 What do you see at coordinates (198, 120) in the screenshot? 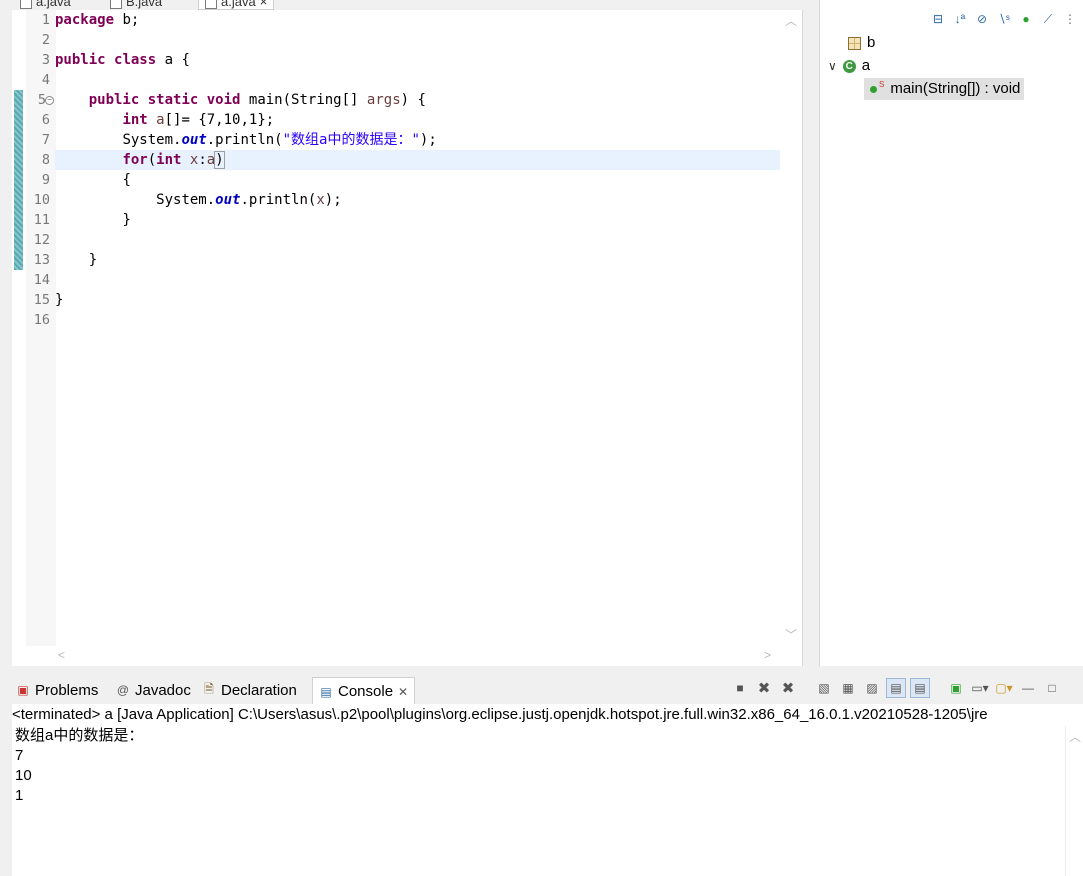
I see `code-line: int a[]= {7,10,1};` at bounding box center [198, 120].